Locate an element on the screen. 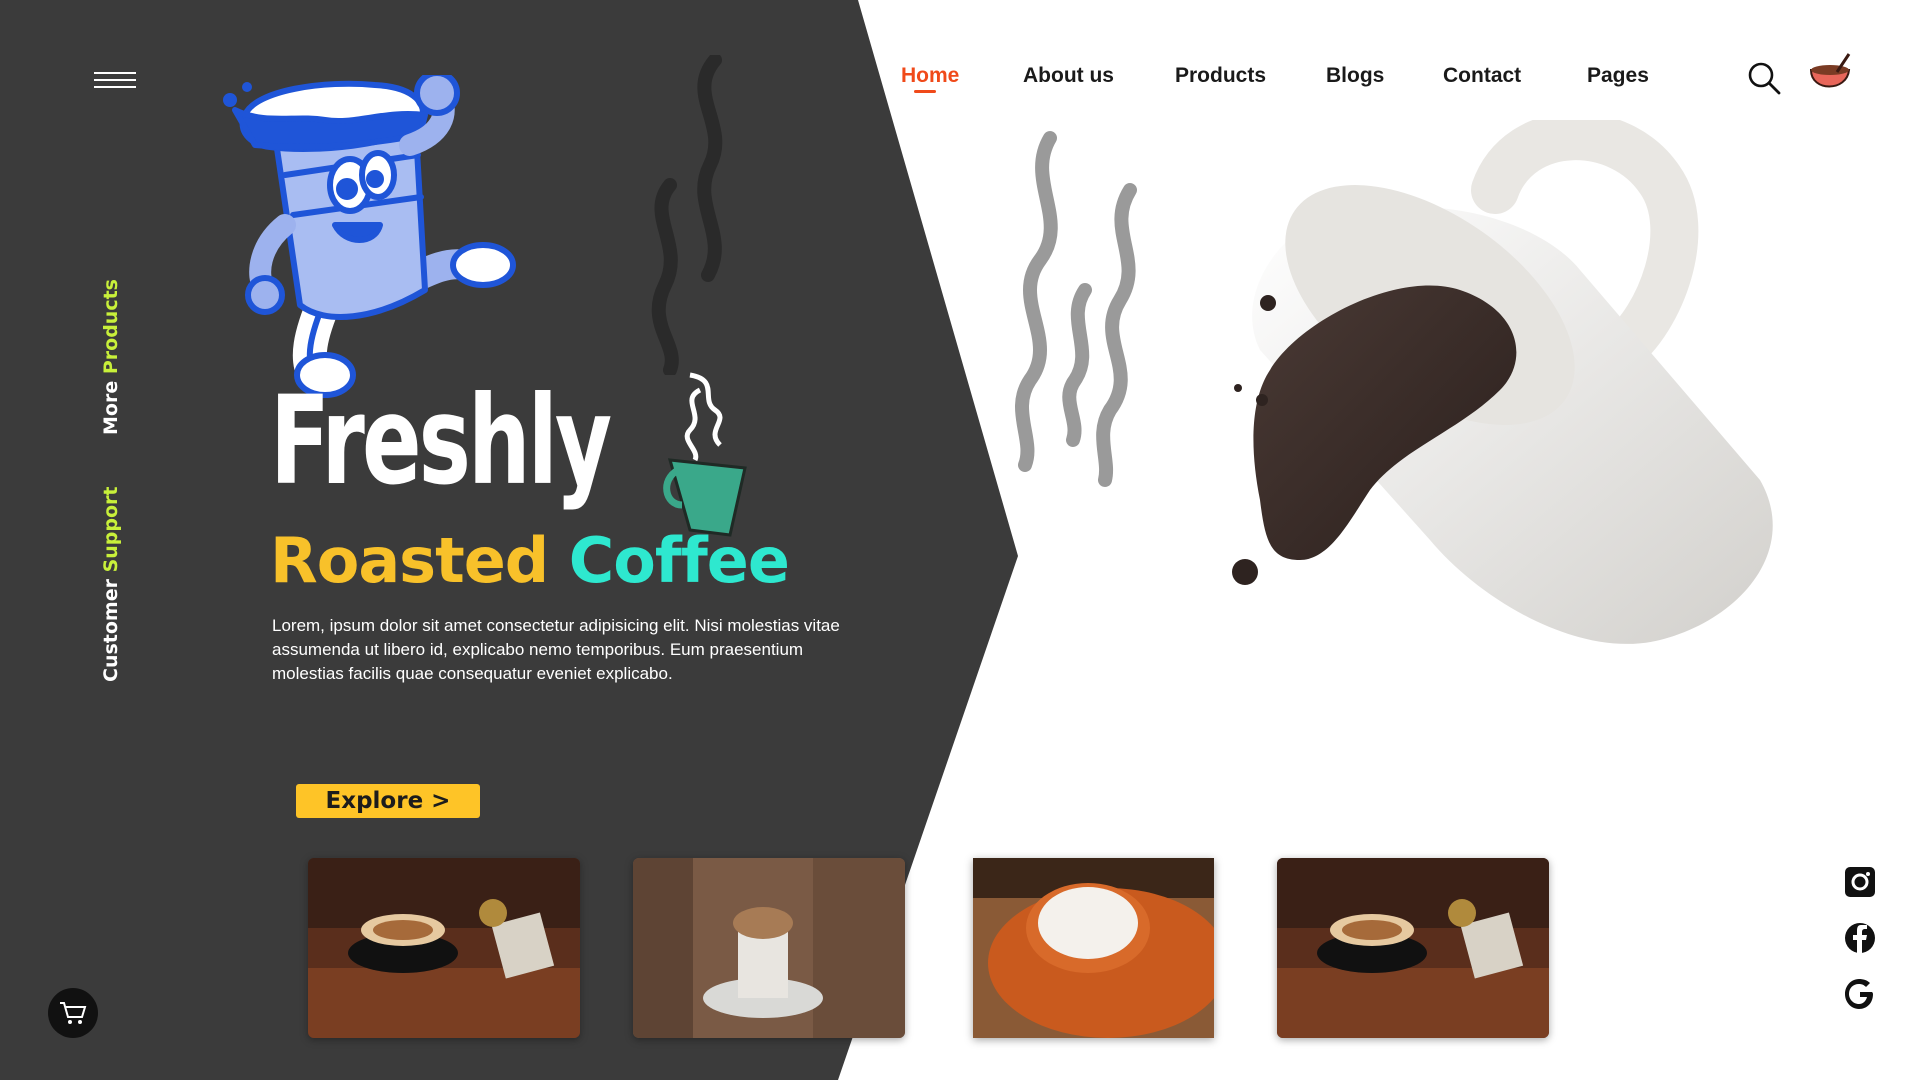  steaming-mug-icon is located at coordinates (705, 454).